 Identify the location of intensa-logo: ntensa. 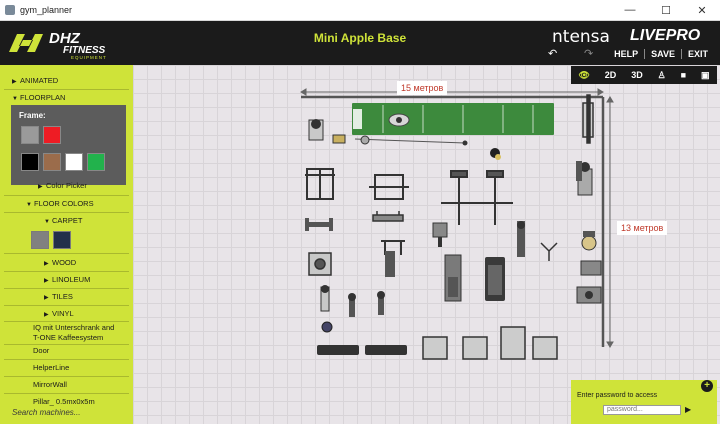
(581, 37).